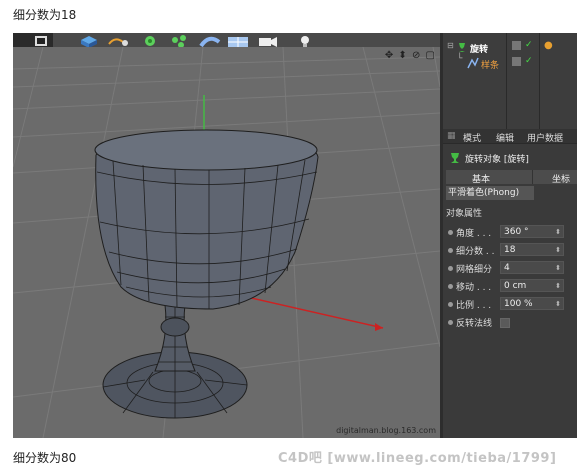 This screenshot has width=577, height=471. I want to click on attribute-menu-bar: ▦ 模式 编辑 用户数据, so click(510, 136).